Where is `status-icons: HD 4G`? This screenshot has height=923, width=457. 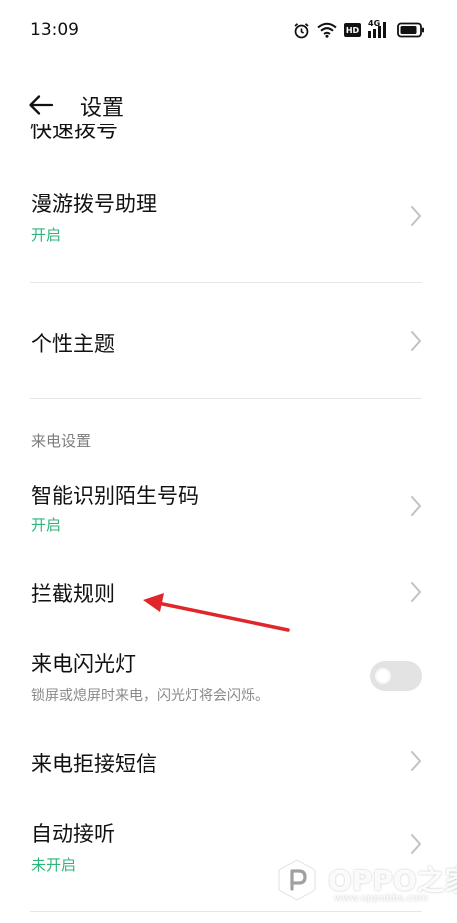
status-icons: HD 4G is located at coordinates (359, 29).